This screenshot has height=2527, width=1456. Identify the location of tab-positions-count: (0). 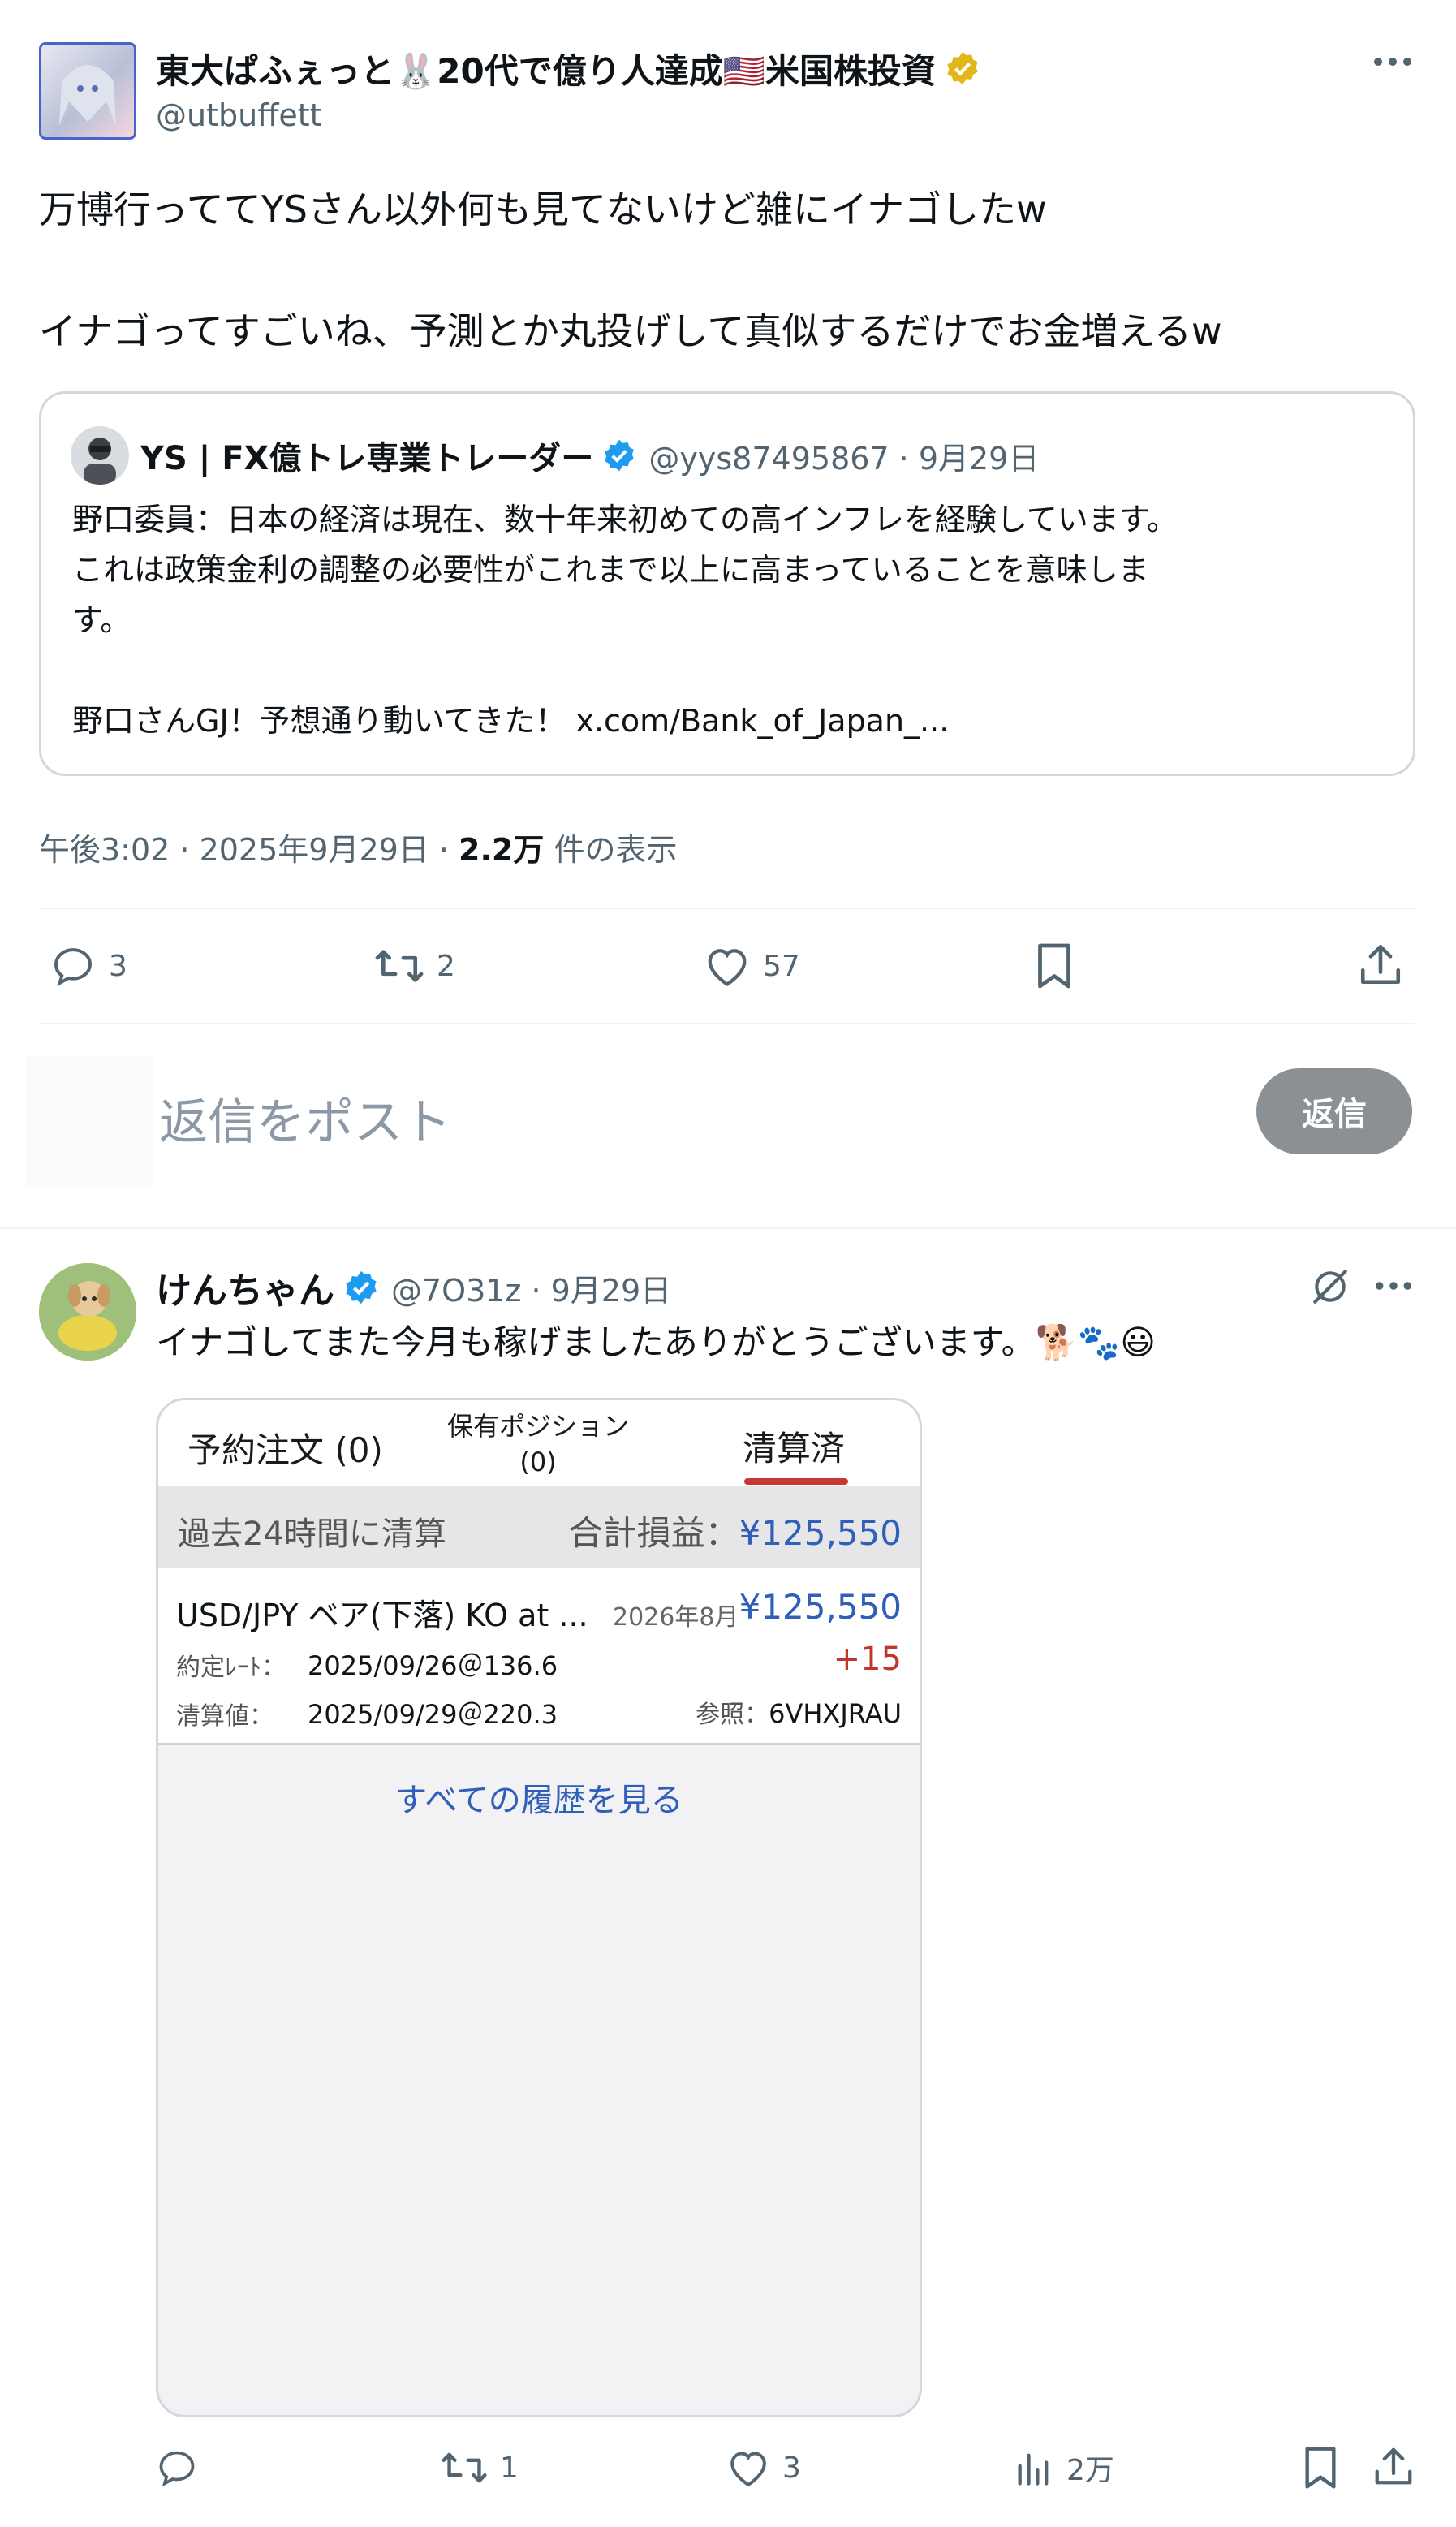
(538, 1462).